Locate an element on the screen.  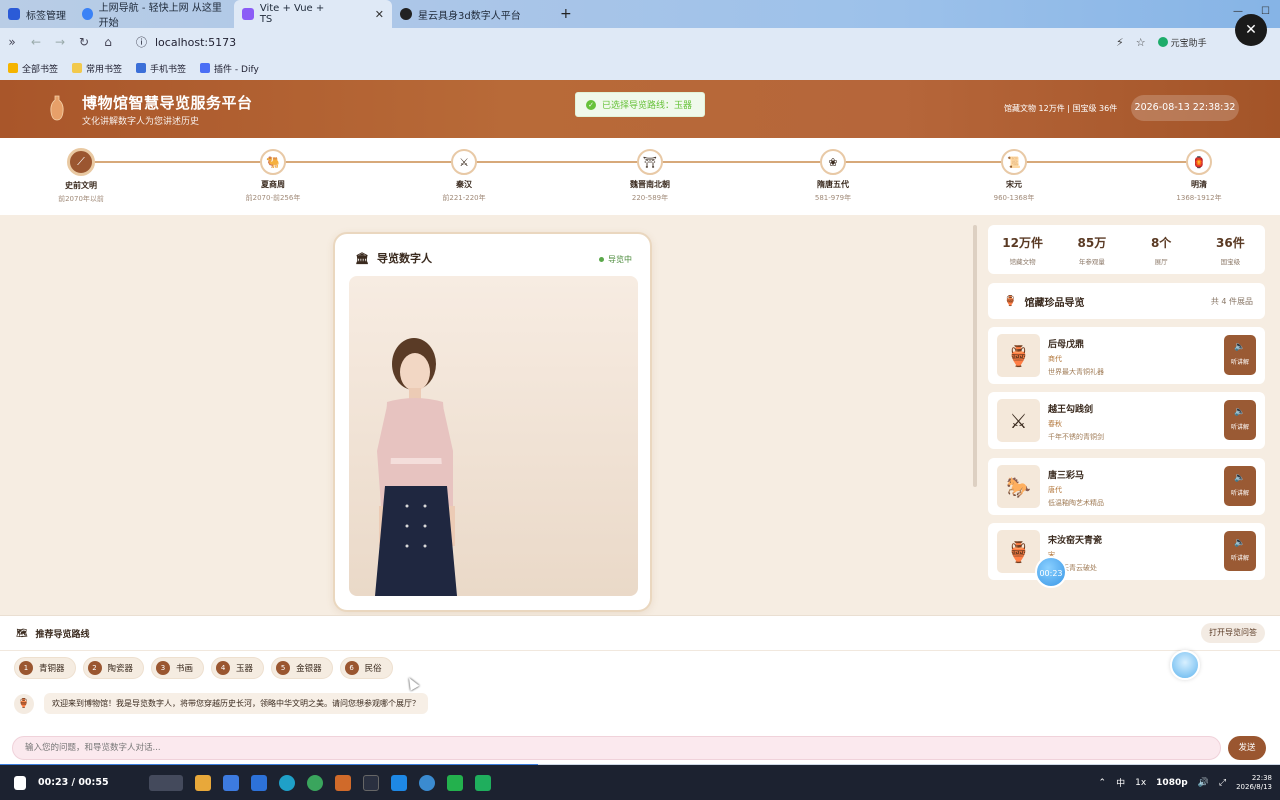
stat-label: 展厅 is located at coordinates (1161, 262).